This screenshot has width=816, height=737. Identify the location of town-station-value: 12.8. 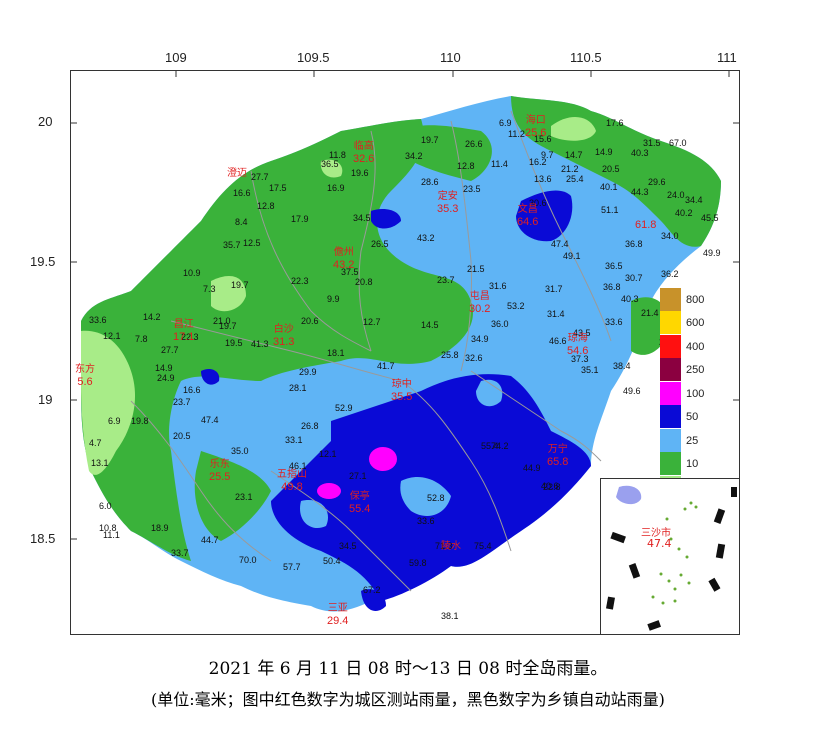
(266, 206).